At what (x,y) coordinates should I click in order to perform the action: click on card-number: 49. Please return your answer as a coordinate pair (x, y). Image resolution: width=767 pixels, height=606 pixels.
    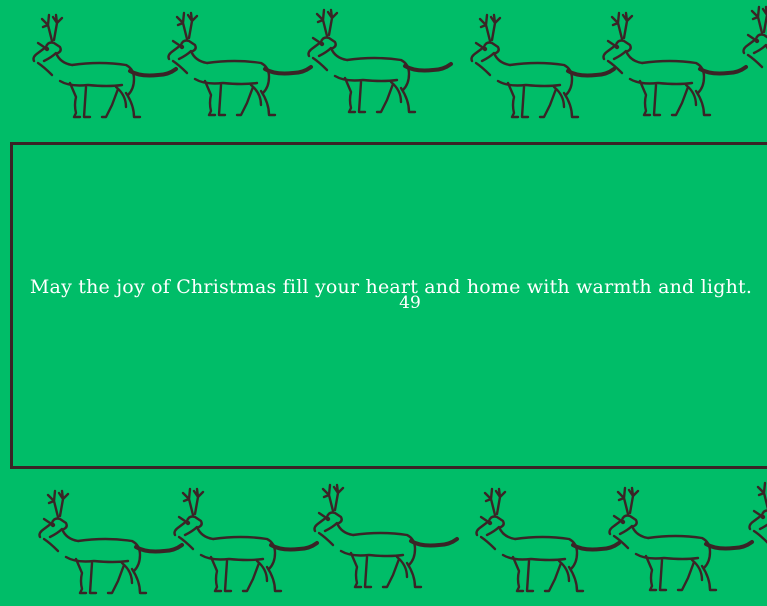
    Looking at the image, I should click on (383, 303).